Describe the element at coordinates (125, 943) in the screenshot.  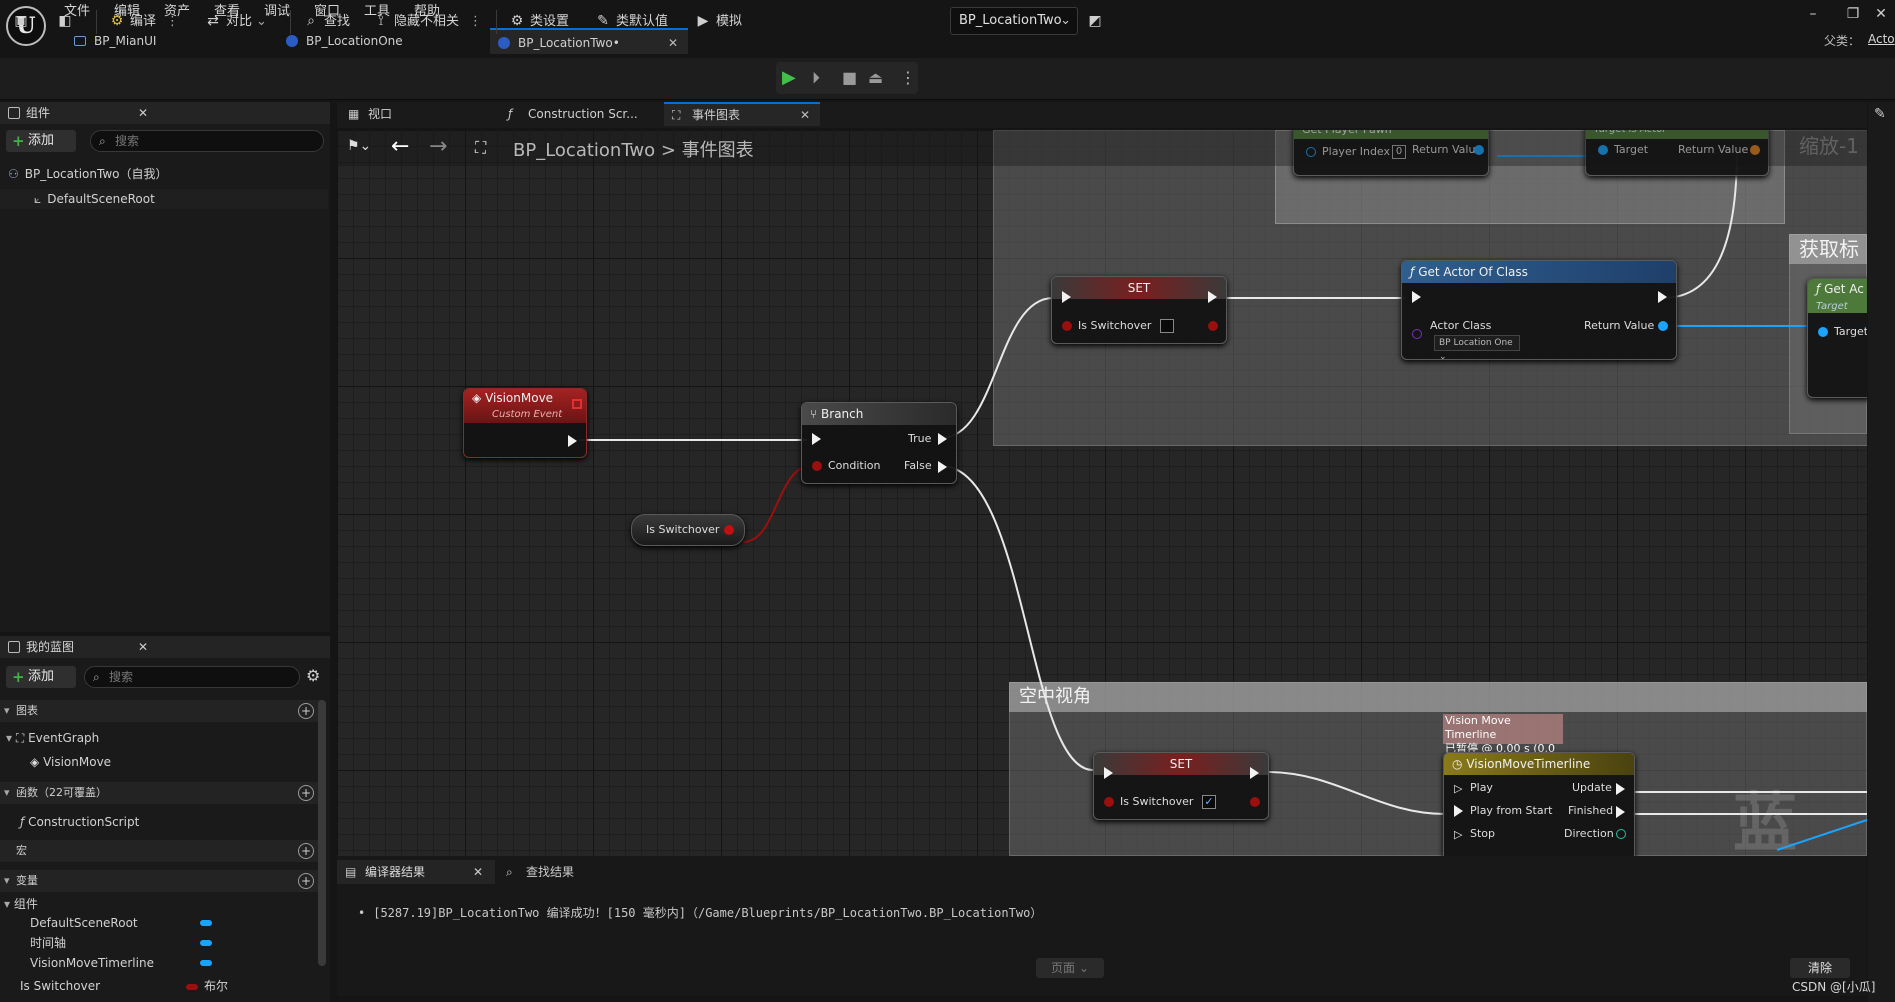
I see `variable-item: 时间轴` at that location.